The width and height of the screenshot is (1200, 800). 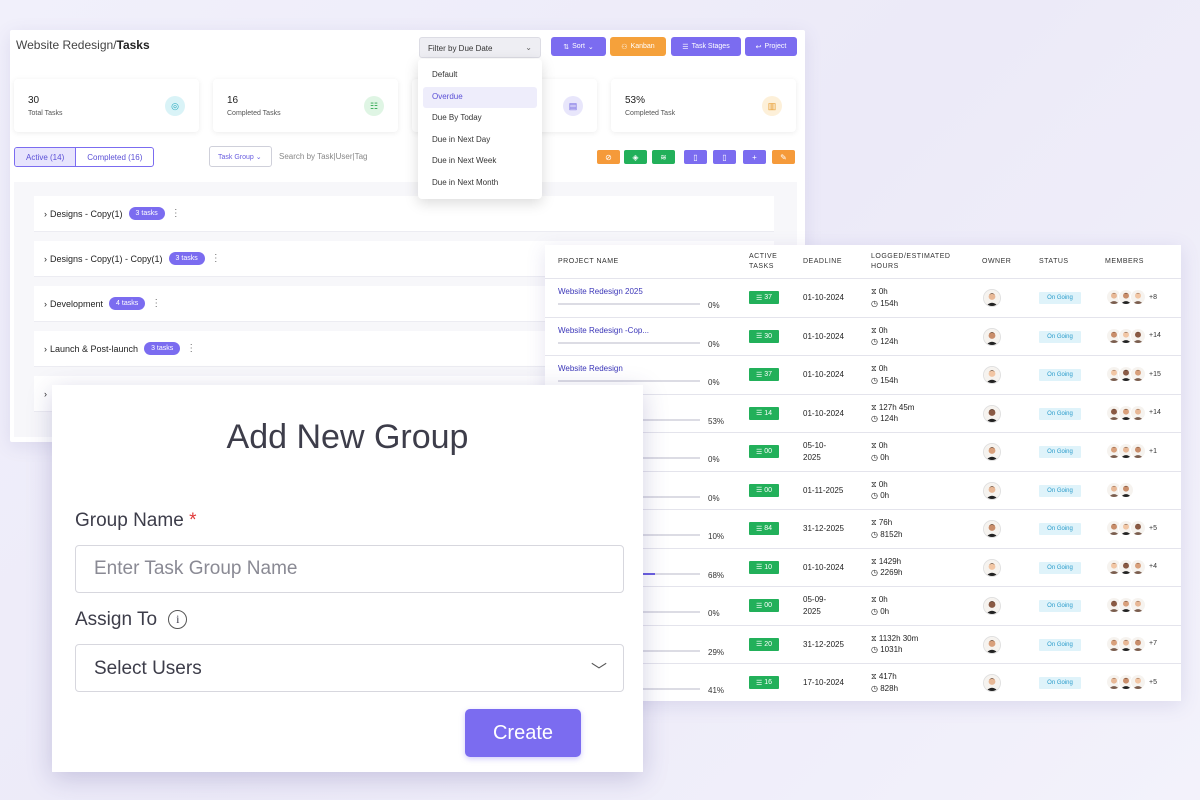 I want to click on project-back-button: ↩ Project, so click(x=771, y=46).